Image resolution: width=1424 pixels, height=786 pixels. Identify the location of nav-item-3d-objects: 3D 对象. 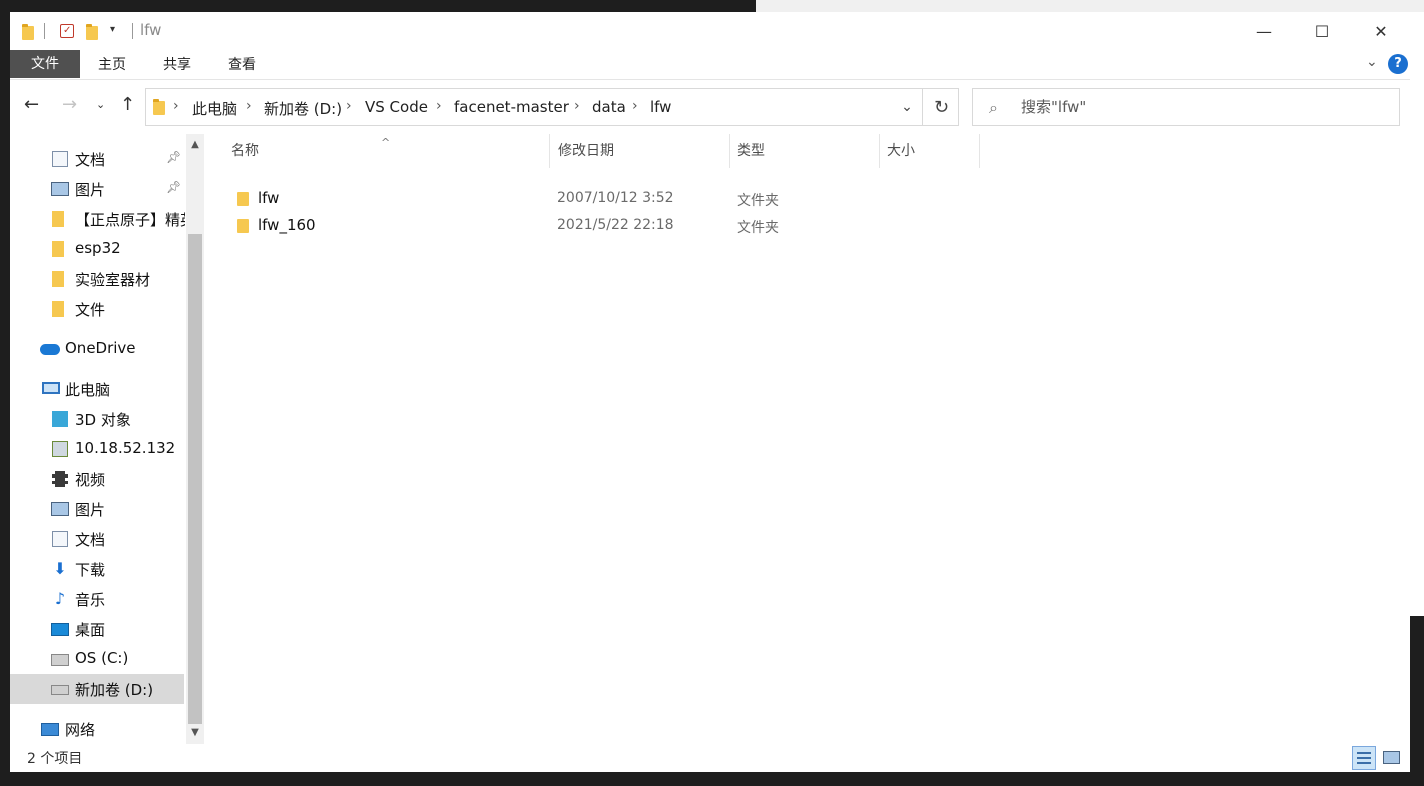
(97, 419).